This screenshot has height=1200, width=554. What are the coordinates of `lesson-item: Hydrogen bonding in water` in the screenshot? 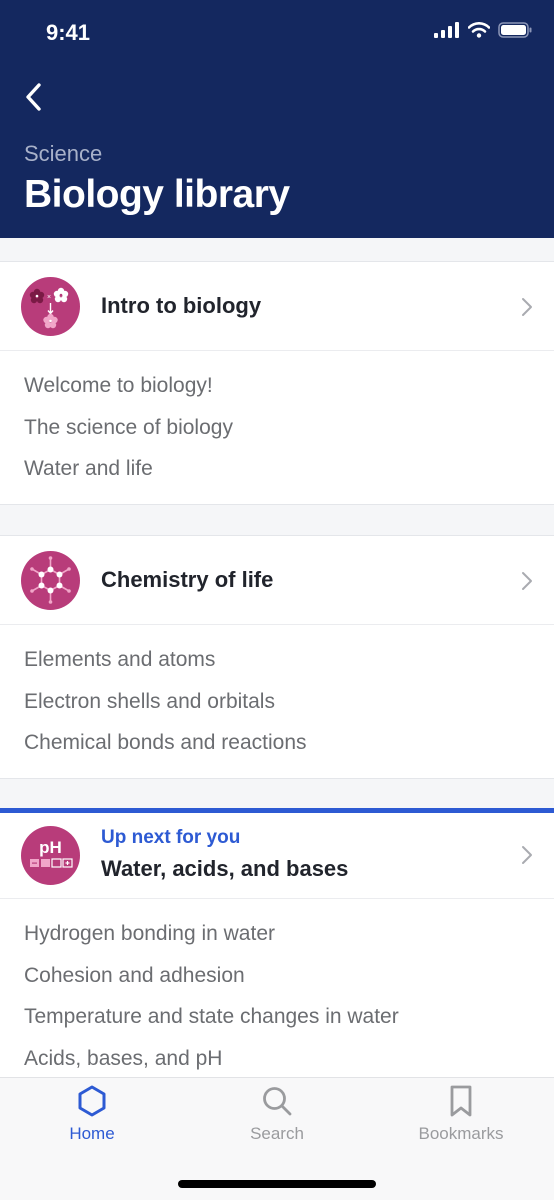 It's located at (289, 934).